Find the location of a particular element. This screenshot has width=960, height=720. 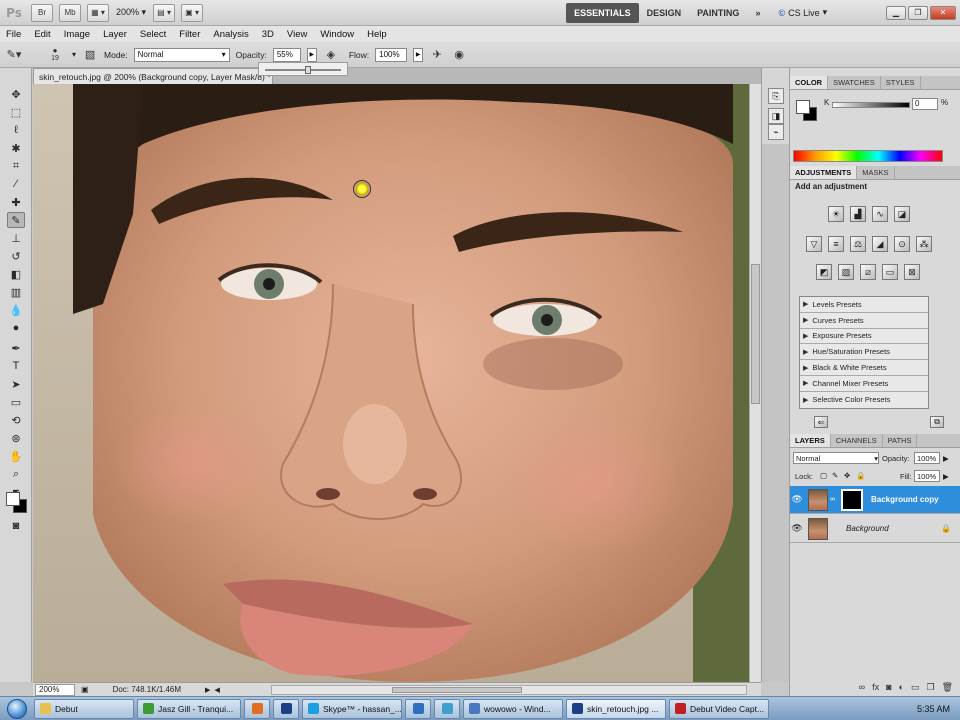

preset-hue-saturation: ▶ Hue/Saturation Presets is located at coordinates (864, 352).